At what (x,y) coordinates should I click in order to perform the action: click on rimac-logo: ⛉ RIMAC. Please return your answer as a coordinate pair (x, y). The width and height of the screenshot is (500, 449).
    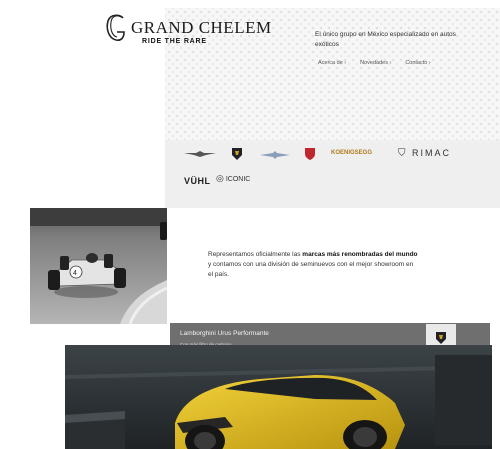
    Looking at the image, I should click on (424, 153).